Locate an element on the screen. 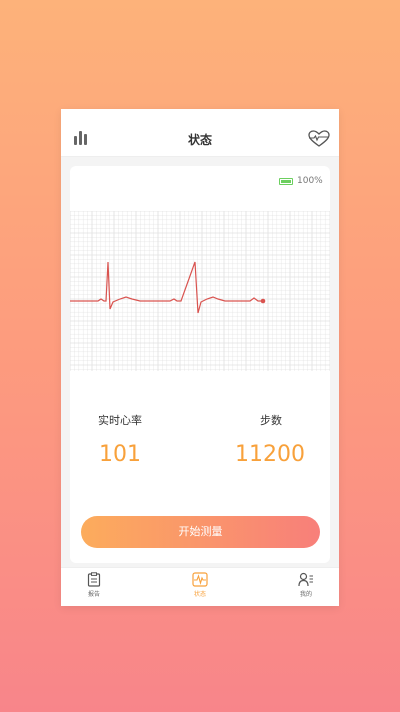 This screenshot has width=400, height=712. heart-band-icon is located at coordinates (319, 139).